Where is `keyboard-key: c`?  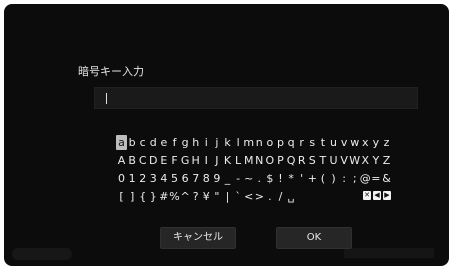
keyboard-key: c is located at coordinates (142, 142).